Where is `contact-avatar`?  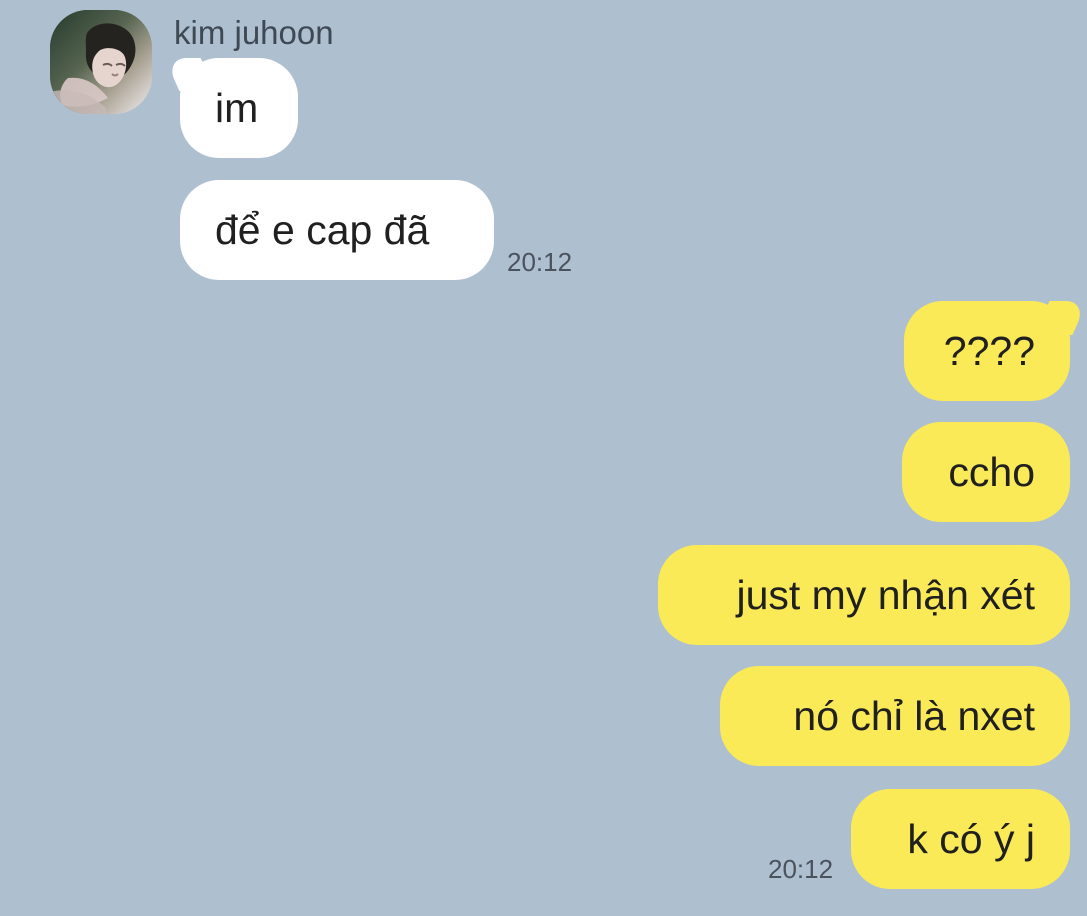 contact-avatar is located at coordinates (101, 62).